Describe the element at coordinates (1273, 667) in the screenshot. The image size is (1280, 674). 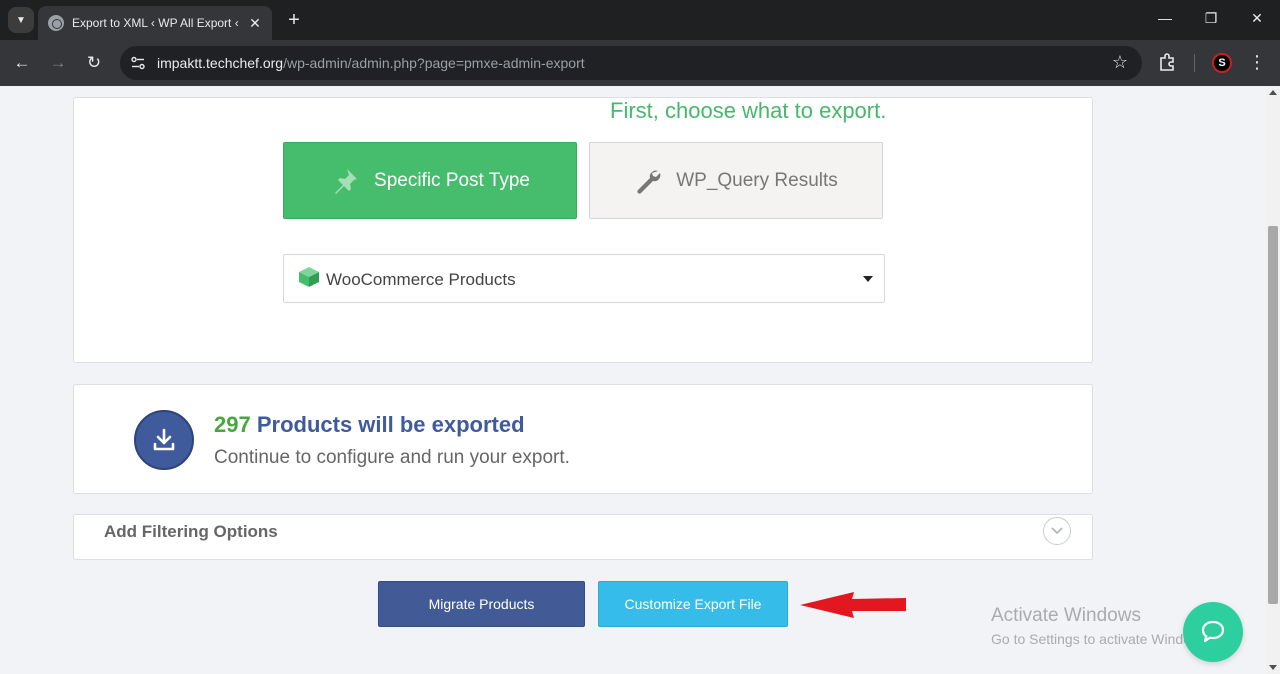
I see `scroll-down-arrow-icon` at that location.